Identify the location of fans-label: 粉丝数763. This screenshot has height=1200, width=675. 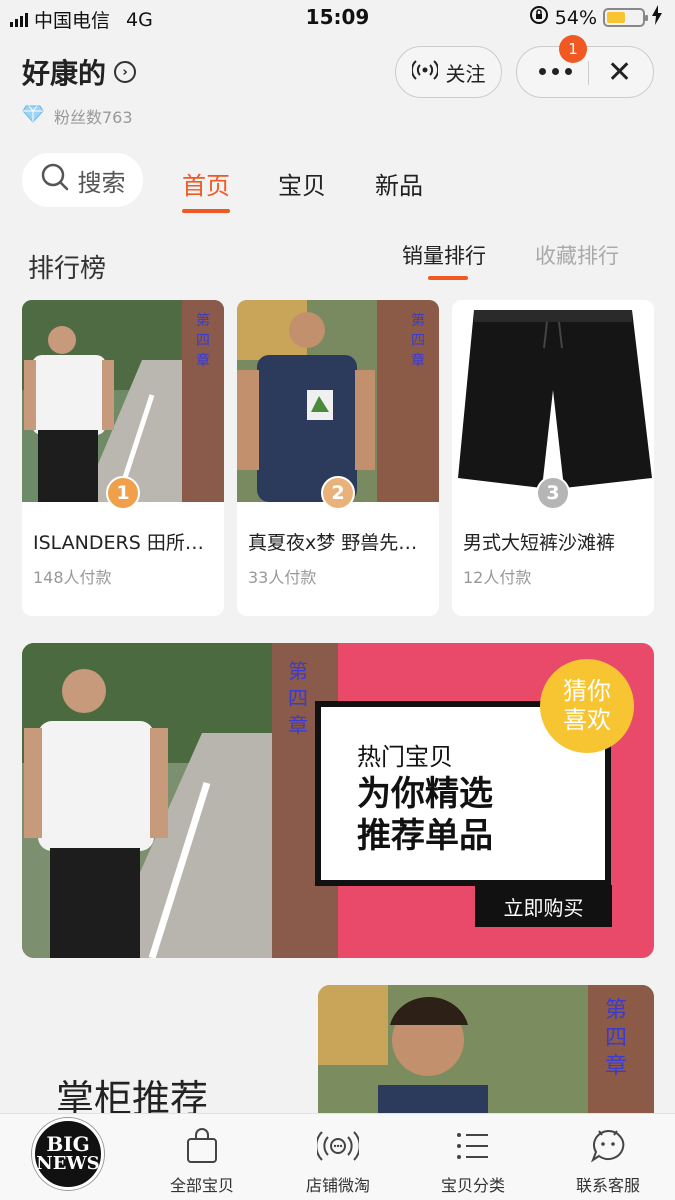
(93, 117).